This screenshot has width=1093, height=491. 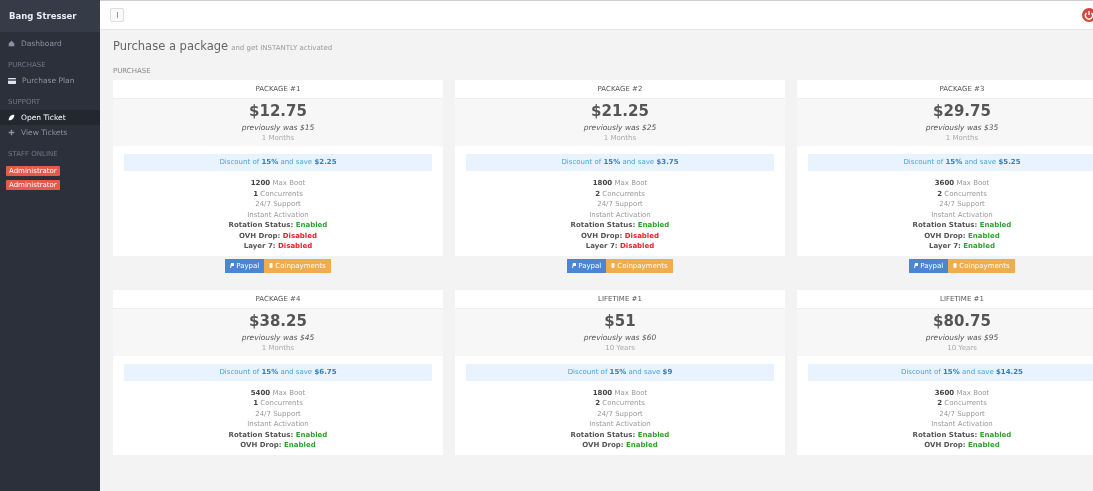 I want to click on power-icon, so click(x=1087, y=15).